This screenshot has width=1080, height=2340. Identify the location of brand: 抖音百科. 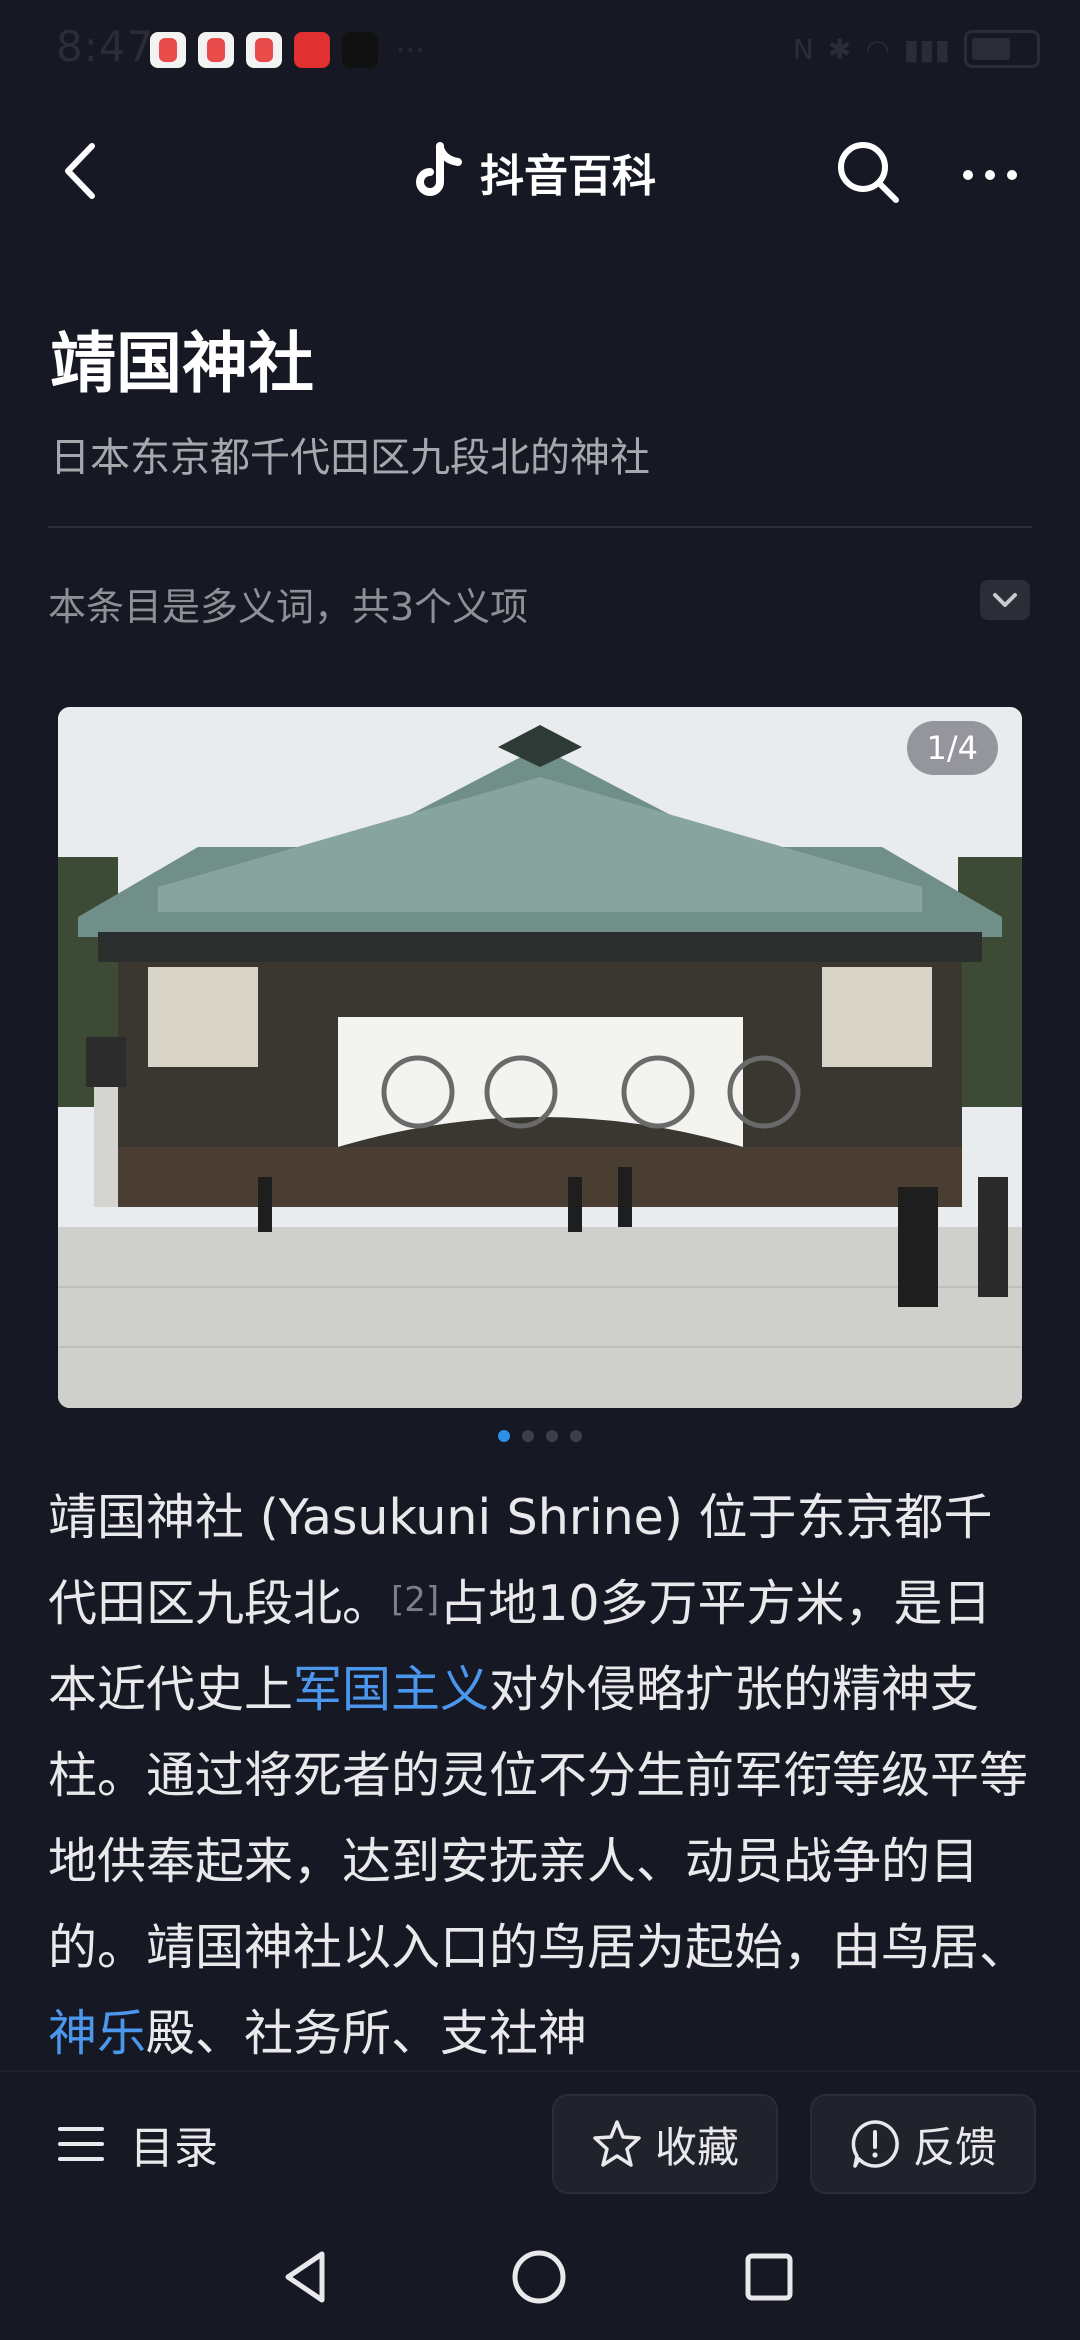
(533, 172).